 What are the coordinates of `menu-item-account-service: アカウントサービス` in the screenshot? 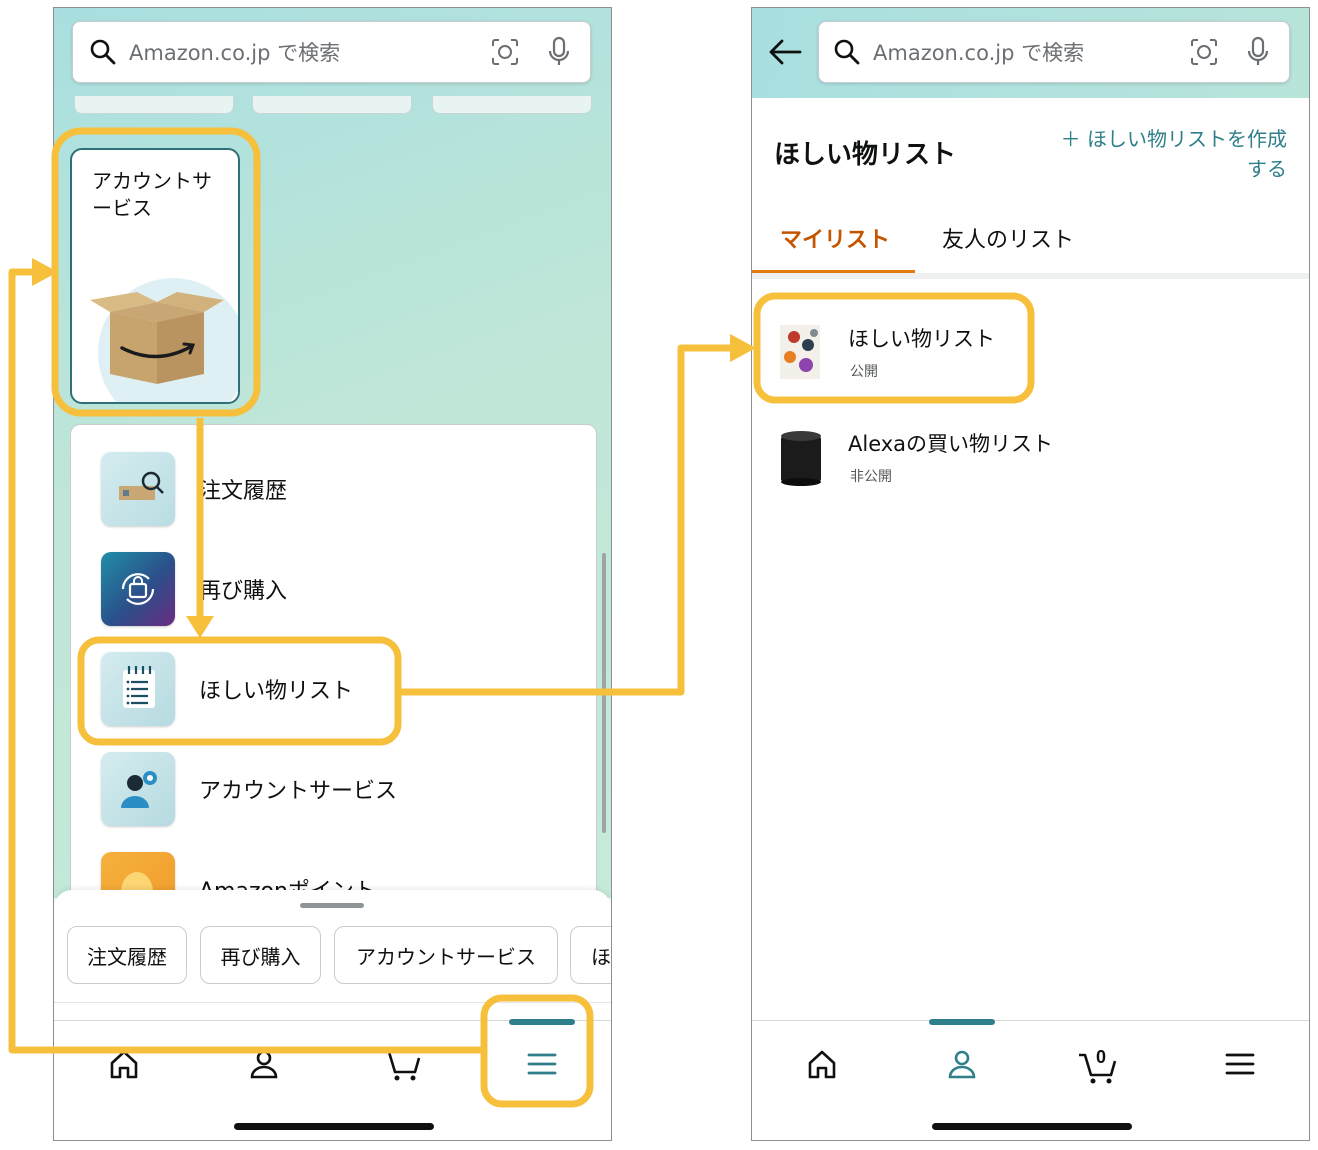 It's located at (333, 789).